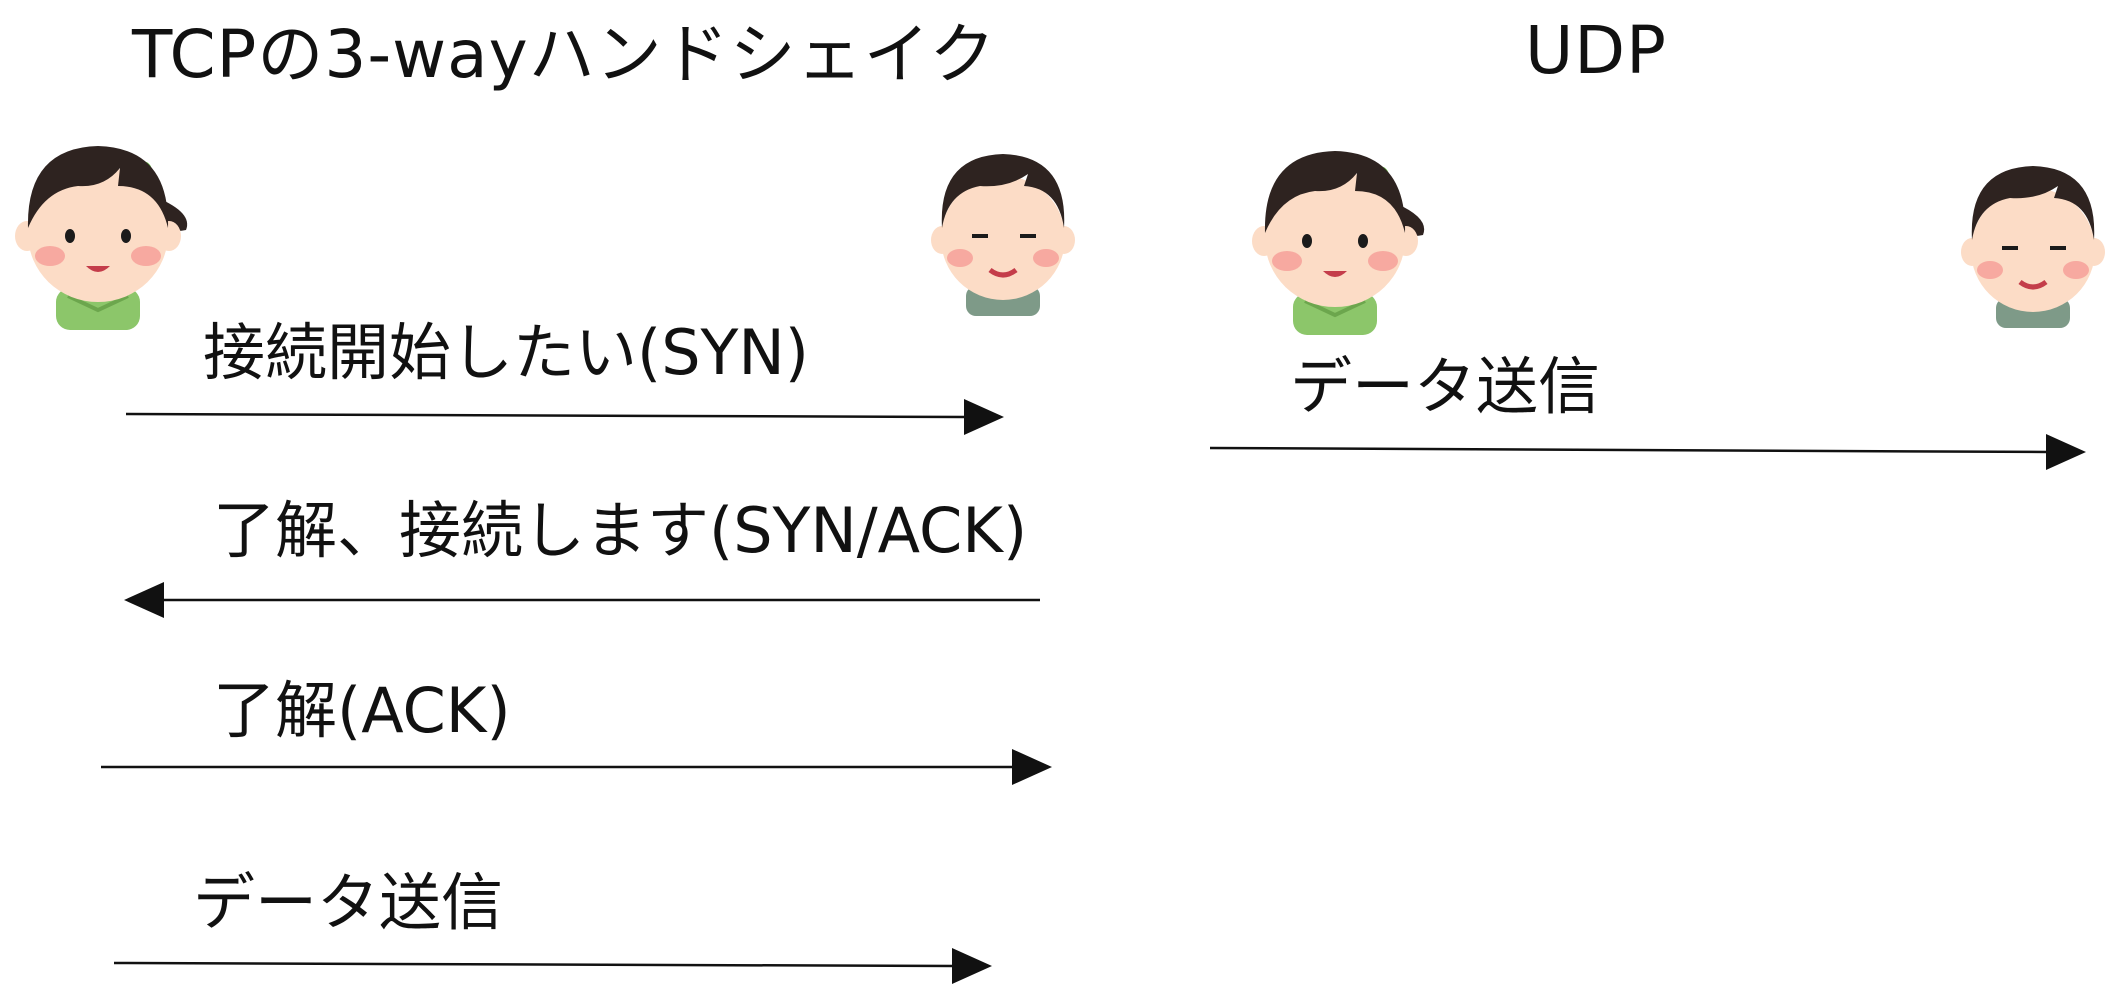  What do you see at coordinates (1647, 452) in the screenshot?
I see `udp-data-arrow` at bounding box center [1647, 452].